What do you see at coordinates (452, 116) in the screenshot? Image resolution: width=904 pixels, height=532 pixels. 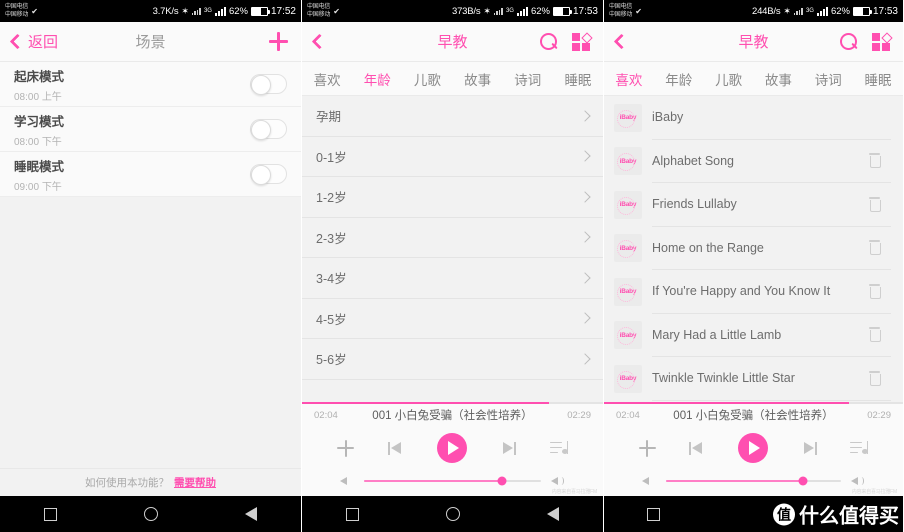 I see `age-row-pregnancy: 孕期` at bounding box center [452, 116].